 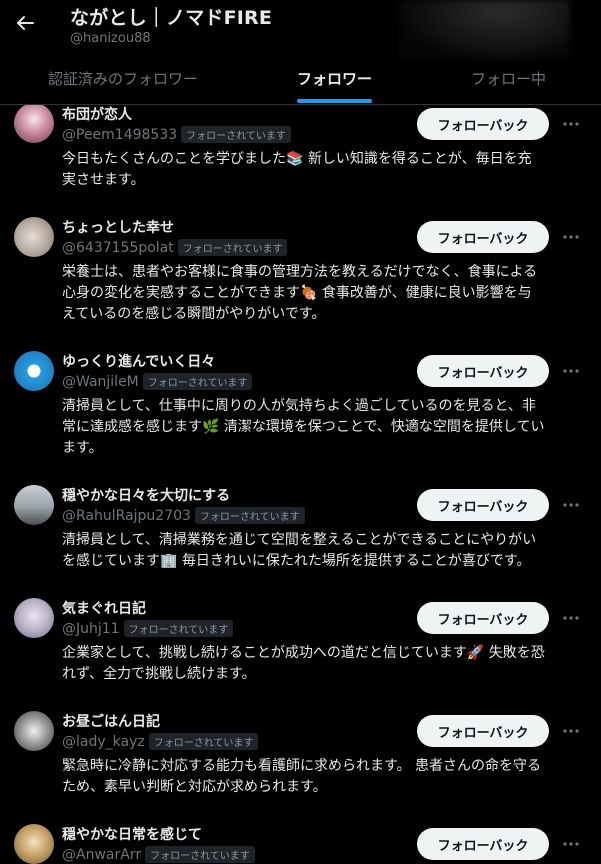 I want to click on follower-name: 布団が恋人, so click(x=97, y=114).